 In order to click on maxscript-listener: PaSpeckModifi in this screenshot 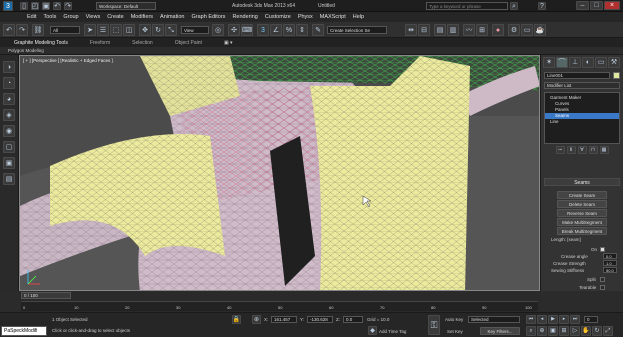, I will do `click(24, 331)`.